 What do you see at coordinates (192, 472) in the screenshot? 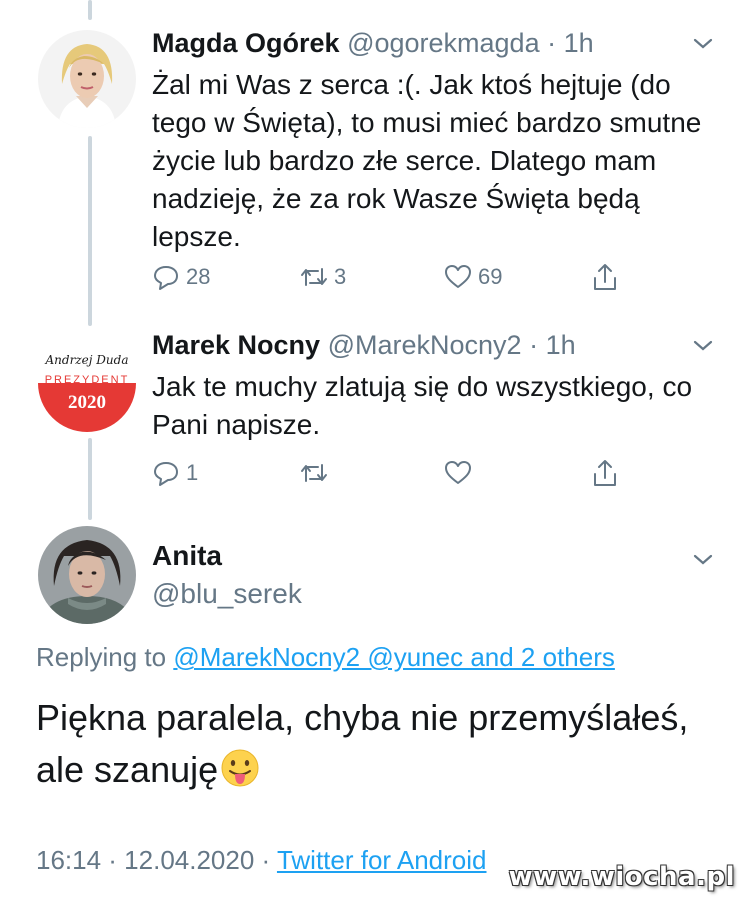
I see `reply-count: 1` at bounding box center [192, 472].